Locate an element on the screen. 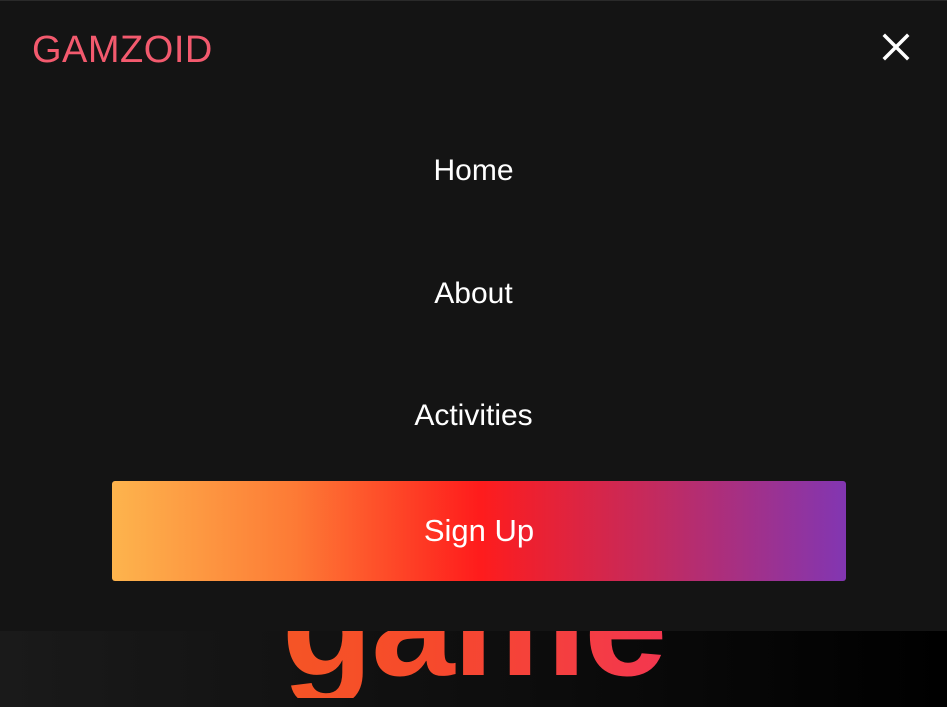 Image resolution: width=947 pixels, height=707 pixels. close-icon is located at coordinates (896, 47).